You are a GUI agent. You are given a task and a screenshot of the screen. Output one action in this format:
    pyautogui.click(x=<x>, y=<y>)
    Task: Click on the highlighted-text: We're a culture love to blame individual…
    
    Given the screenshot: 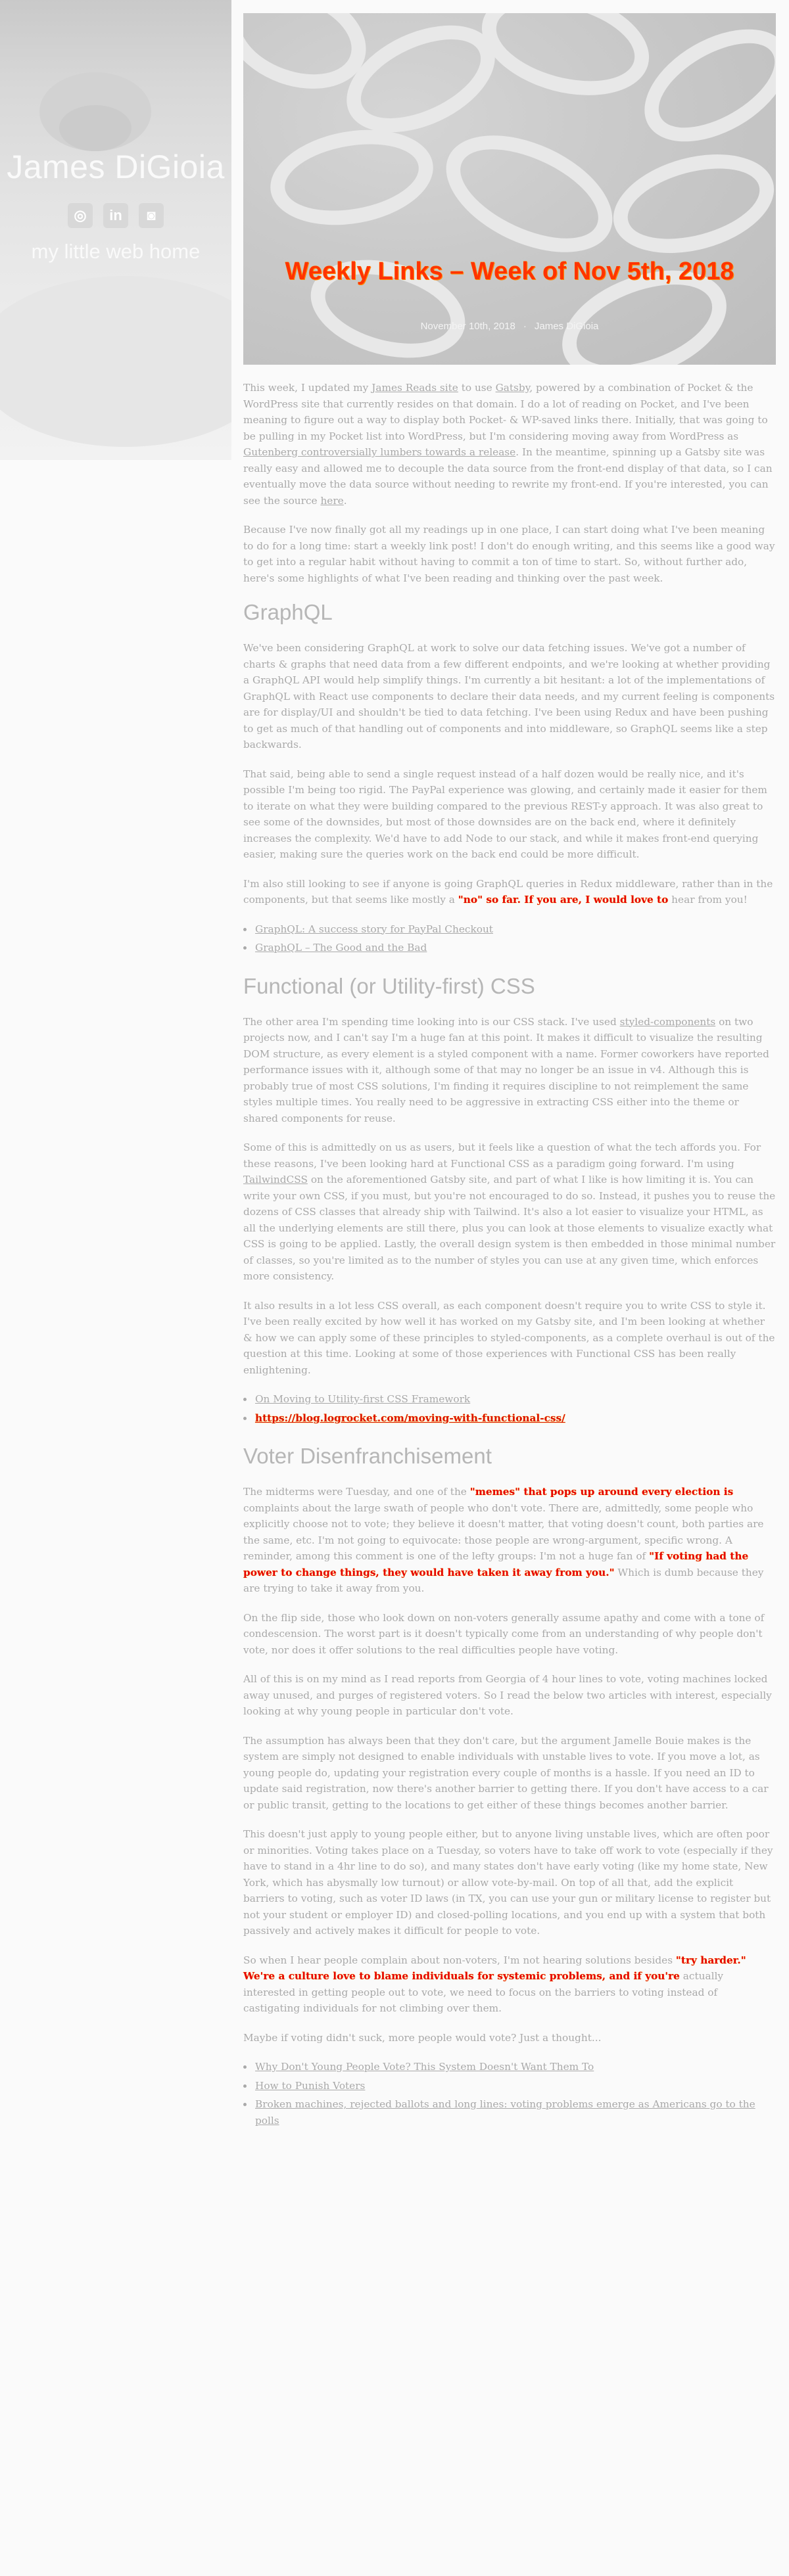 What is the action you would take?
    pyautogui.click(x=461, y=1976)
    